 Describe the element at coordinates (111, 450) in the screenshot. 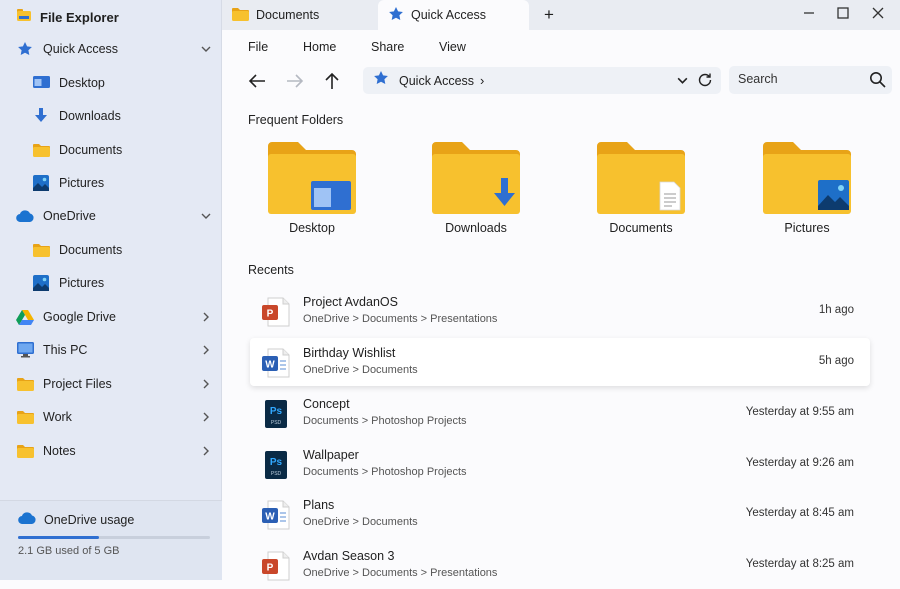

I see `sidebar-item-notes: Notes` at that location.